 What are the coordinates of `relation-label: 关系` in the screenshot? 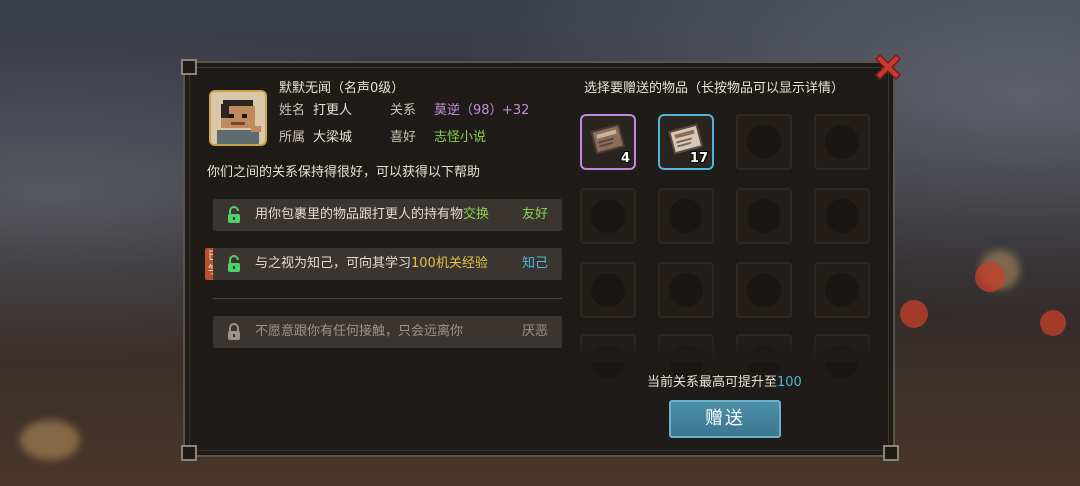 It's located at (403, 110).